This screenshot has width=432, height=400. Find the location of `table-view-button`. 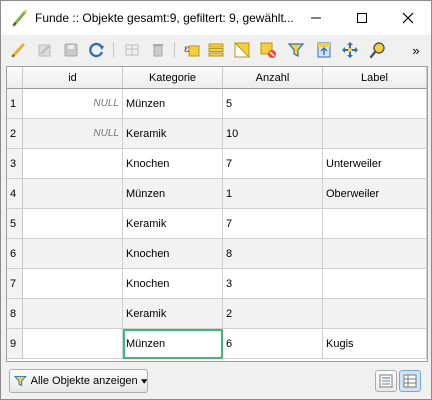

table-view-button is located at coordinates (410, 381).